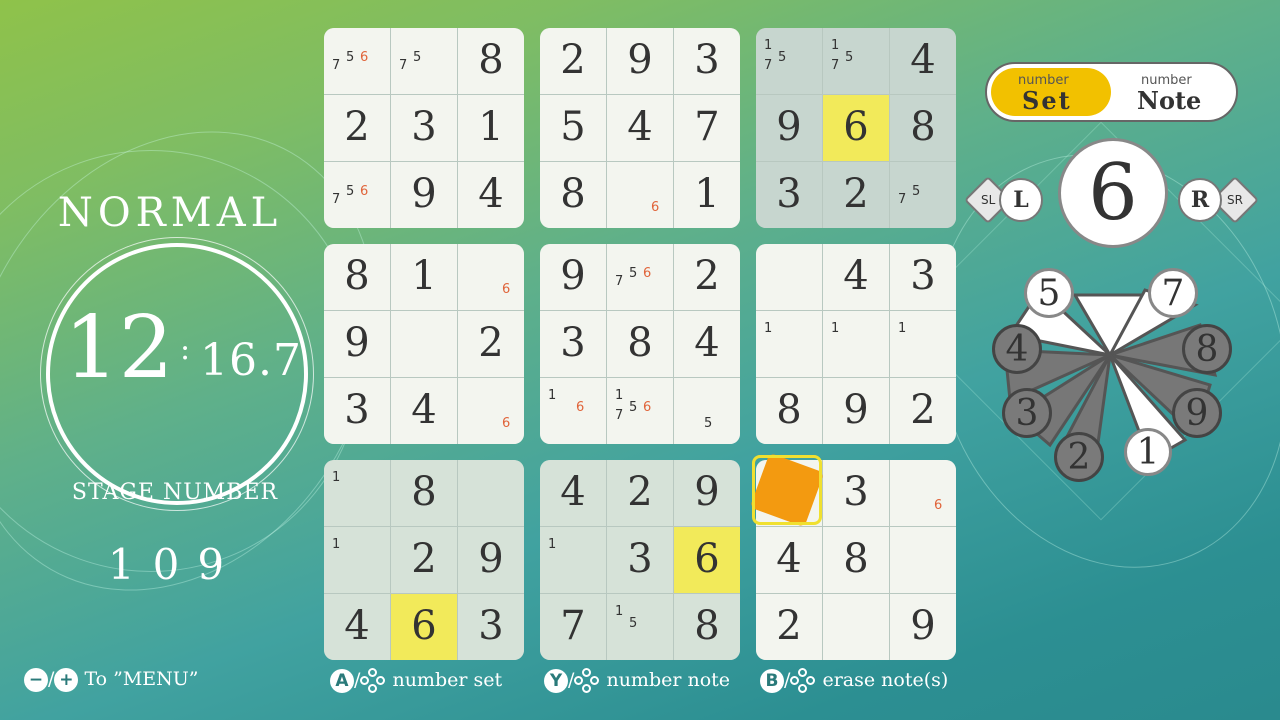 The width and height of the screenshot is (1280, 720). Describe the element at coordinates (772, 681) in the screenshot. I see `b-button-icon: B` at that location.